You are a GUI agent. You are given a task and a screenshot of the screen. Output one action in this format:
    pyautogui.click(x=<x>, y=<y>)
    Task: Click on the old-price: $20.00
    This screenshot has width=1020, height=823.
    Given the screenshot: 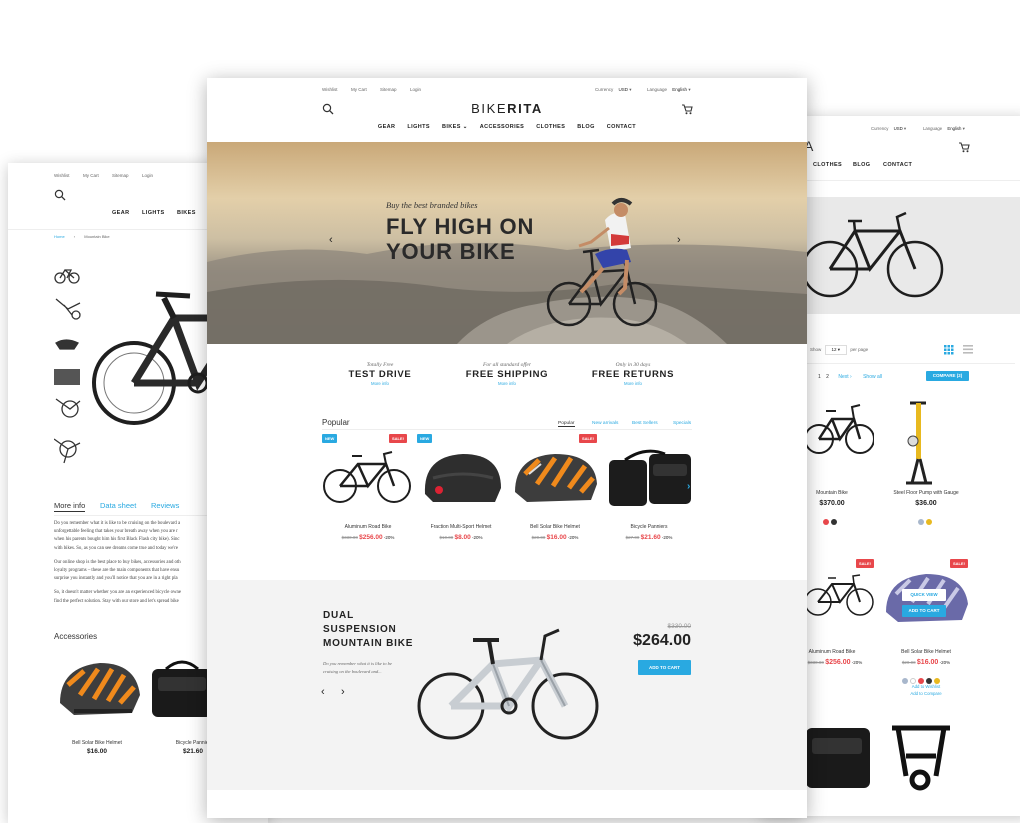 What is the action you would take?
    pyautogui.click(x=538, y=537)
    